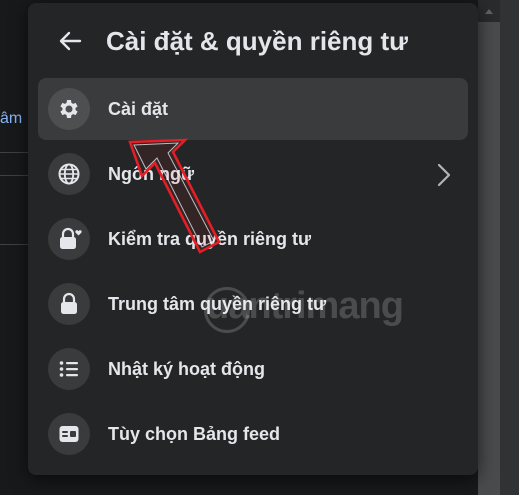 This screenshot has width=519, height=495. What do you see at coordinates (69, 434) in the screenshot?
I see `feed-icon` at bounding box center [69, 434].